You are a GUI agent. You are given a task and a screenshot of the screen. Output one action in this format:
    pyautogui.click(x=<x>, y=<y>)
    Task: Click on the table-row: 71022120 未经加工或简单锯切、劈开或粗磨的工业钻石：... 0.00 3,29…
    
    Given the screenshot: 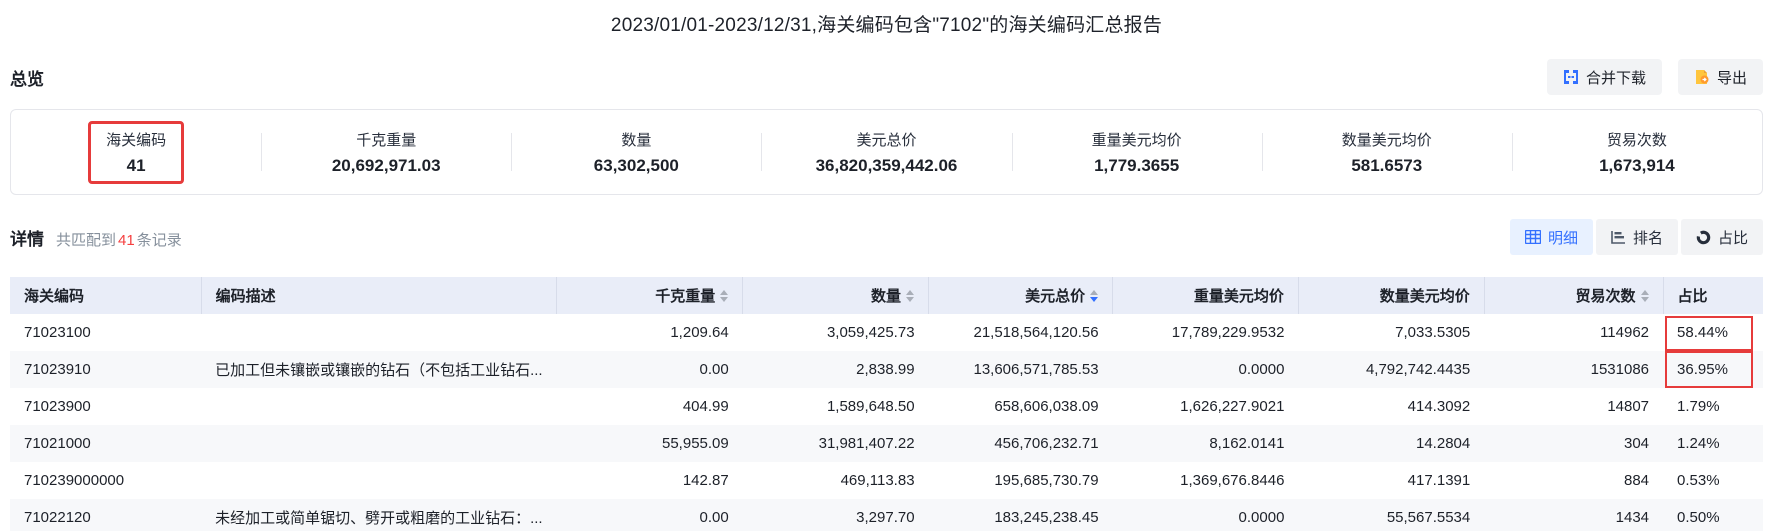 What is the action you would take?
    pyautogui.click(x=886, y=515)
    